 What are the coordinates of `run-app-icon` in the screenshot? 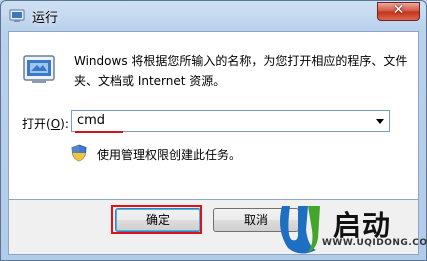 It's located at (17, 15).